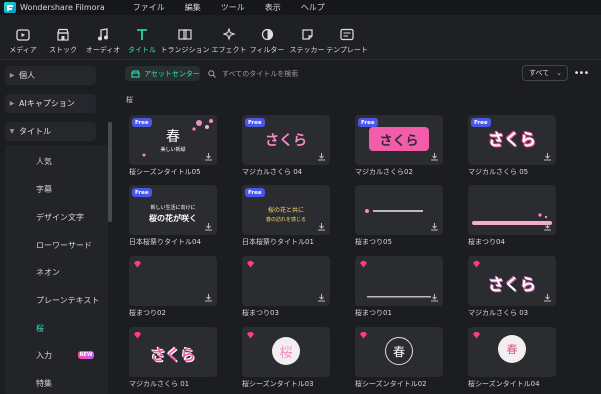 The height and width of the screenshot is (394, 601). I want to click on menu-edit: 編集, so click(193, 7).